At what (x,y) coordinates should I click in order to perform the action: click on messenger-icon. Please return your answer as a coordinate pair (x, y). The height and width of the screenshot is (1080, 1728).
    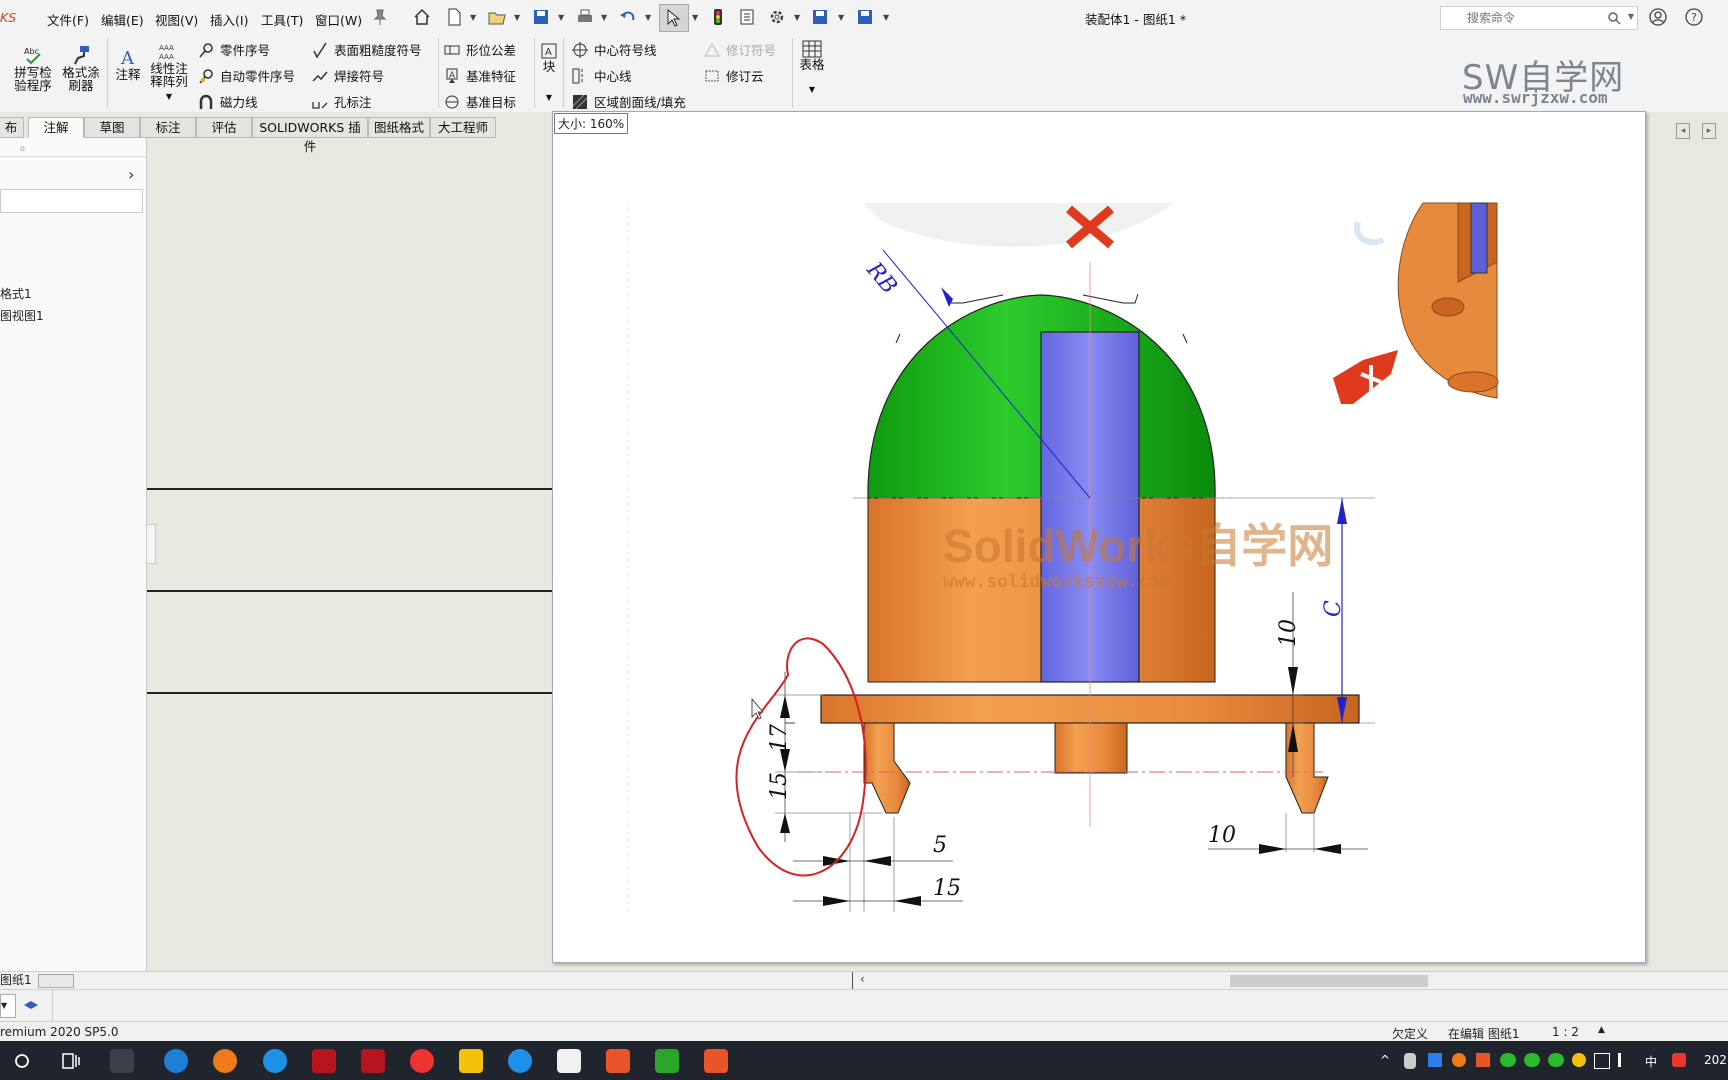
    Looking at the image, I should click on (520, 1061).